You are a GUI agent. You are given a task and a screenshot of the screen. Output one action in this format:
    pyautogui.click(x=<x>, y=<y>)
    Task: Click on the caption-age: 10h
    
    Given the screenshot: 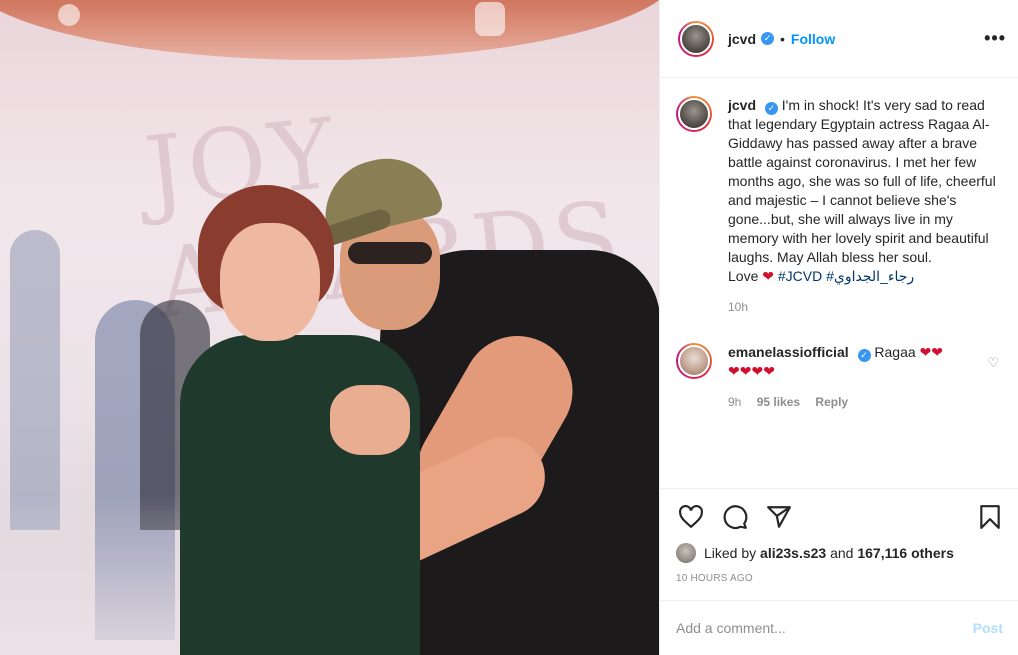 What is the action you would take?
    pyautogui.click(x=738, y=307)
    